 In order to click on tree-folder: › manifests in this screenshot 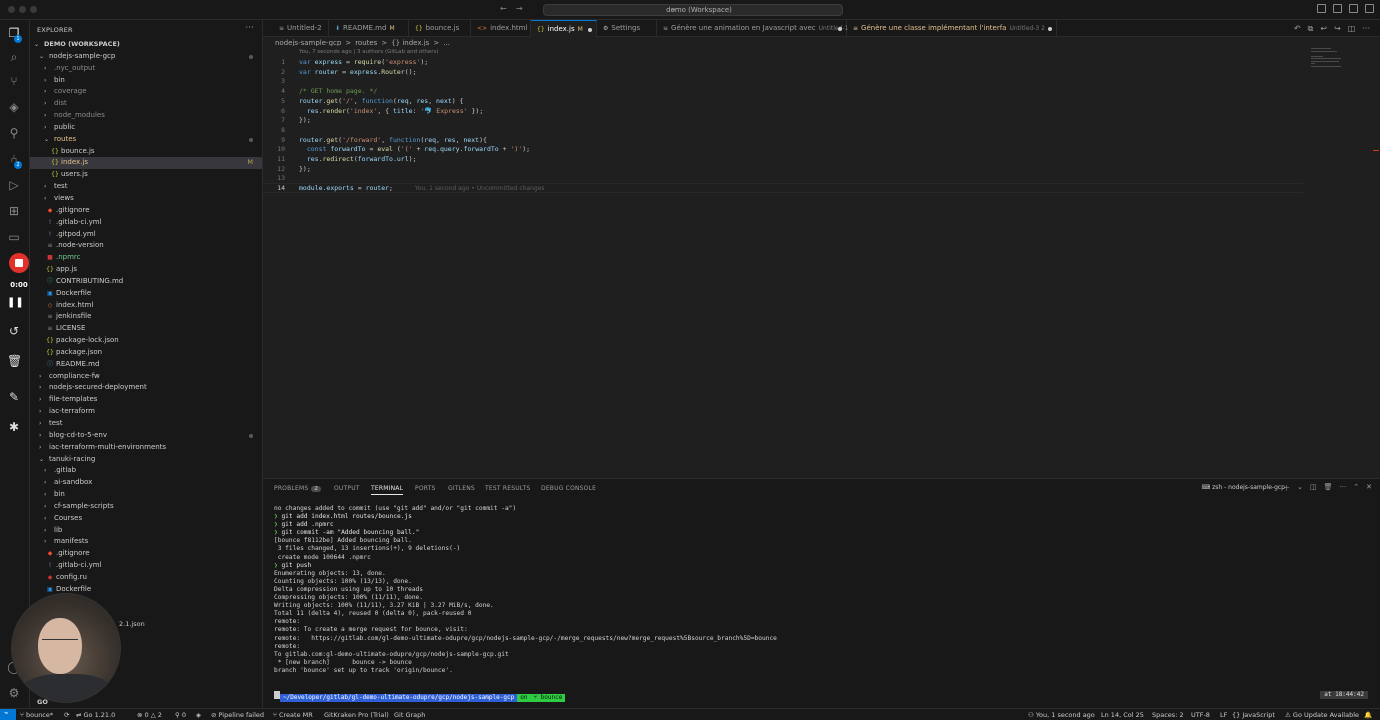, I will do `click(146, 542)`.